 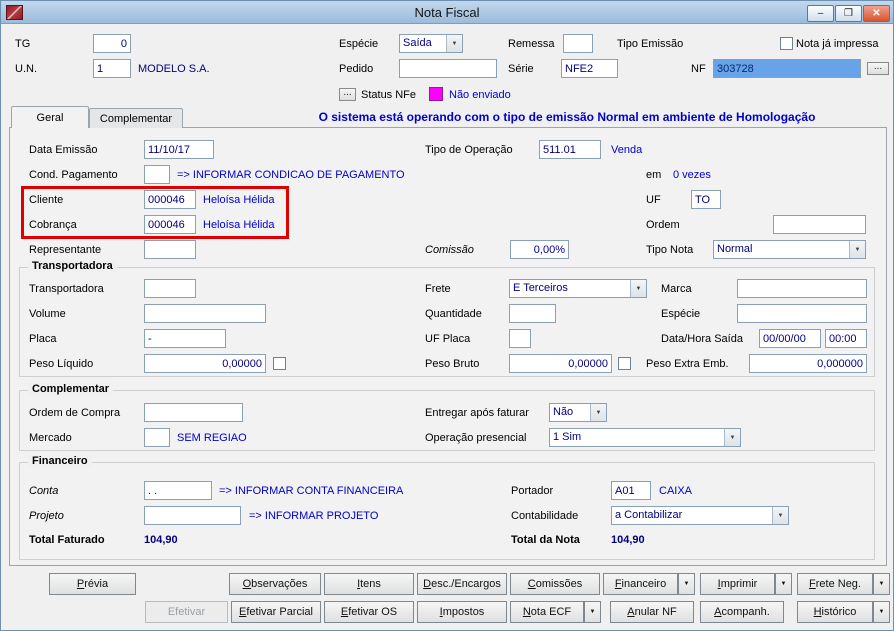 I want to click on representante-input, so click(x=170, y=249).